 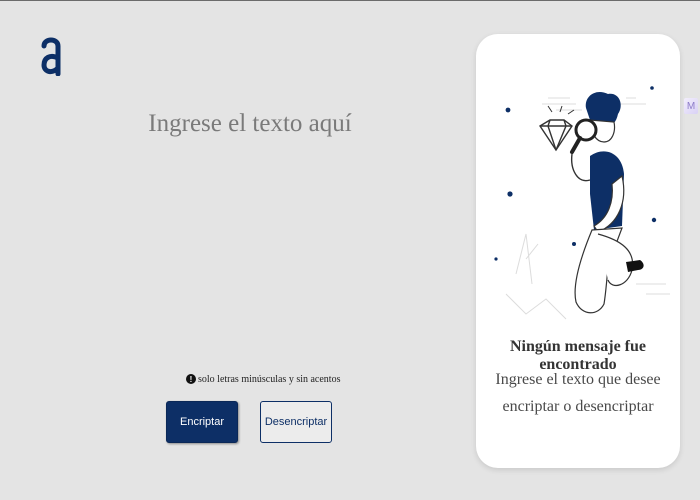 I want to click on window-top-border, so click(x=350, y=0).